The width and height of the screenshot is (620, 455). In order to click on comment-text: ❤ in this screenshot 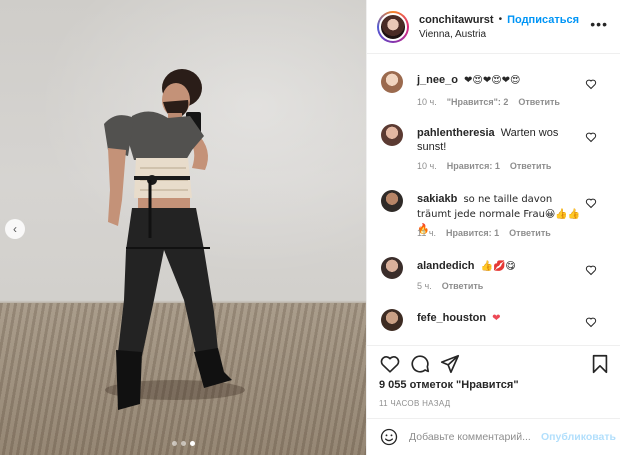, I will do `click(496, 318)`.